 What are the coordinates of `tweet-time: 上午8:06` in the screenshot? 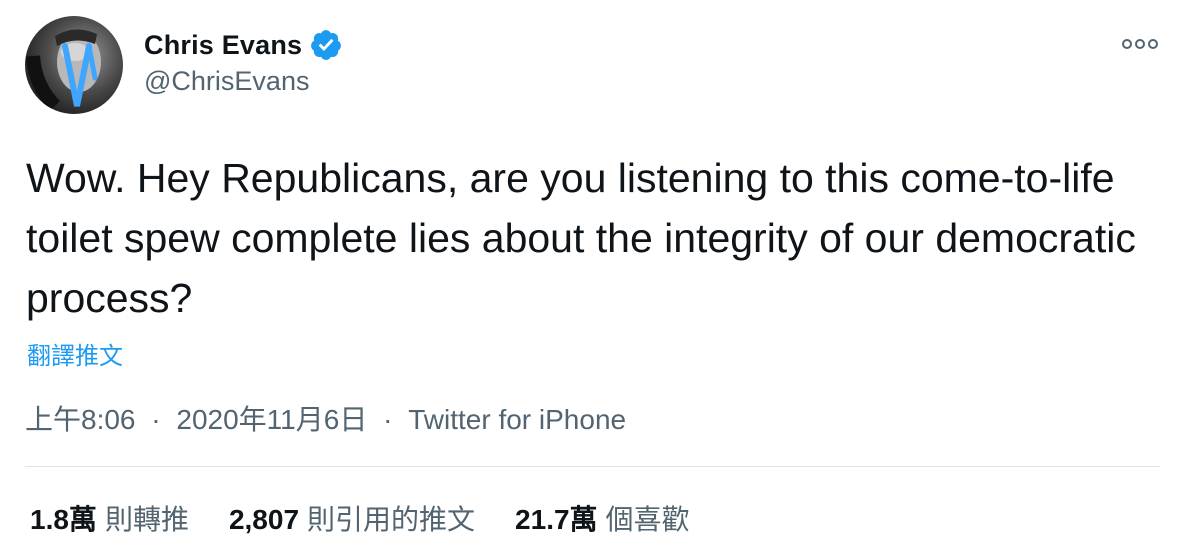 It's located at (80, 419).